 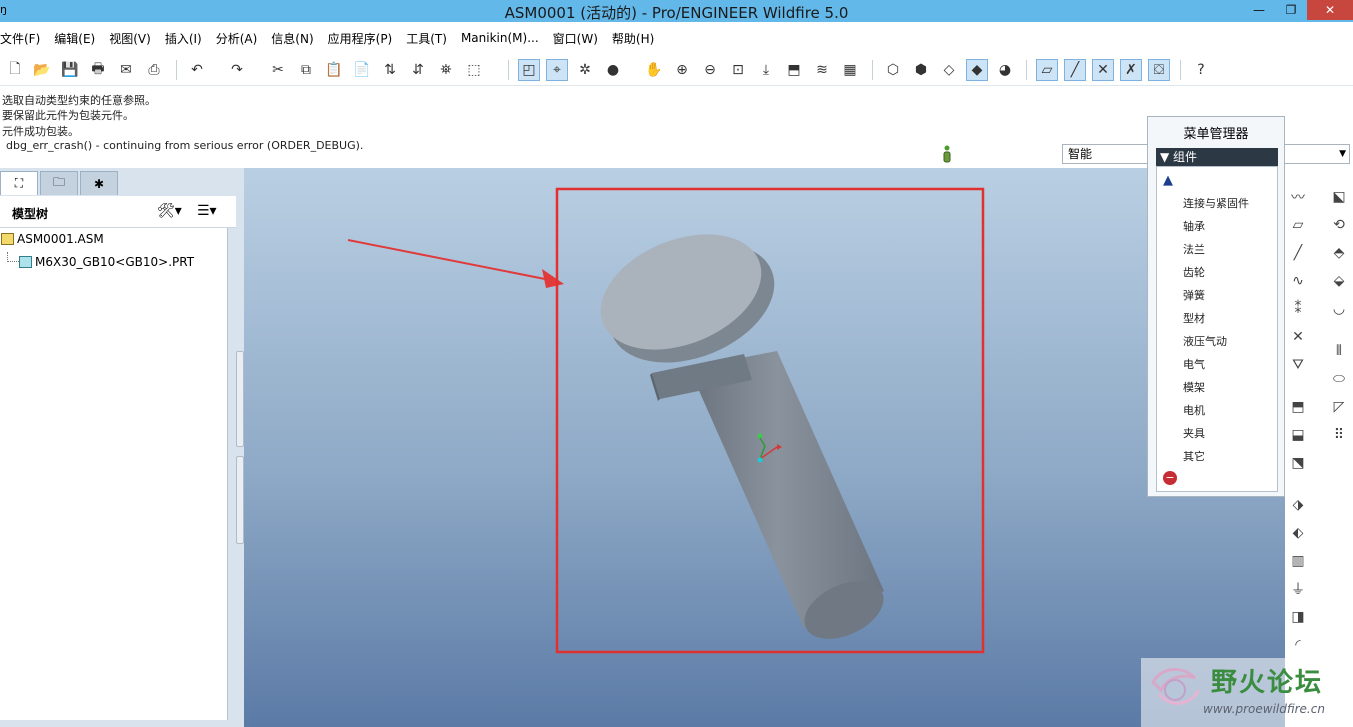 I want to click on saved-views-icon: ⬒, so click(x=794, y=70).